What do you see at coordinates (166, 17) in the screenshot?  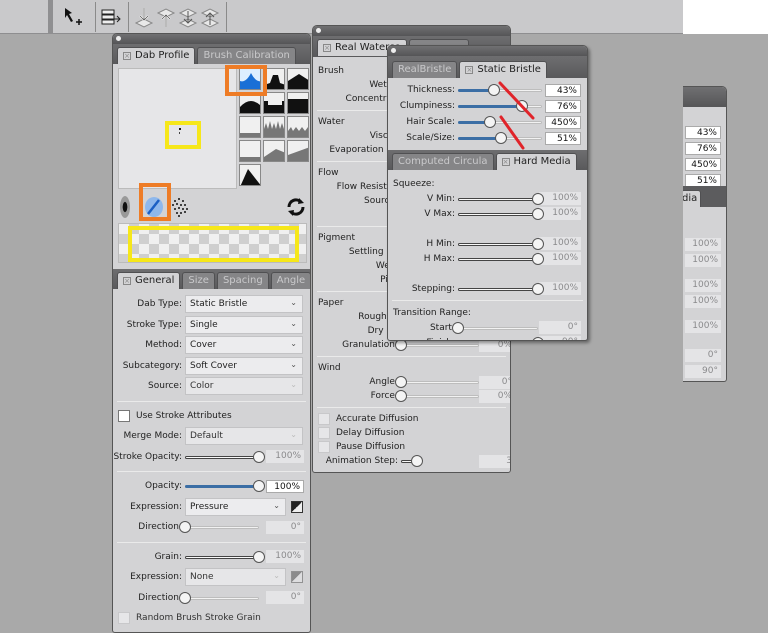 I see `lift-layer-icon` at bounding box center [166, 17].